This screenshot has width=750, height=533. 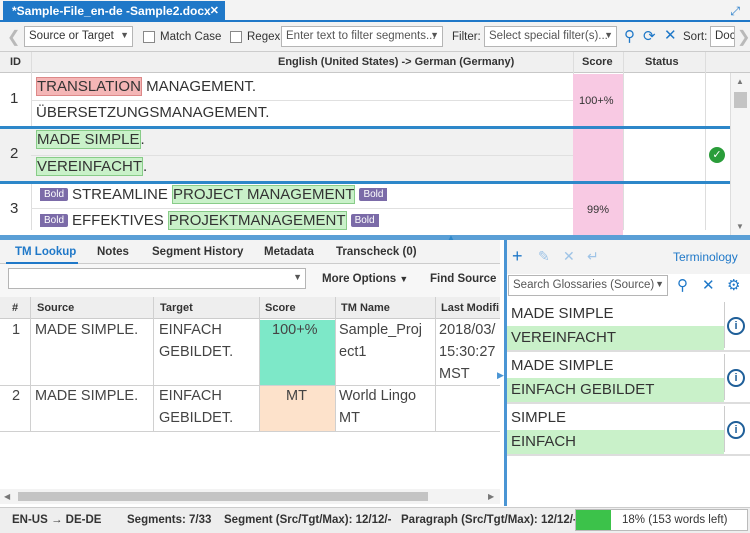 What do you see at coordinates (349, 418) in the screenshot?
I see `tm-name-line2: MT` at bounding box center [349, 418].